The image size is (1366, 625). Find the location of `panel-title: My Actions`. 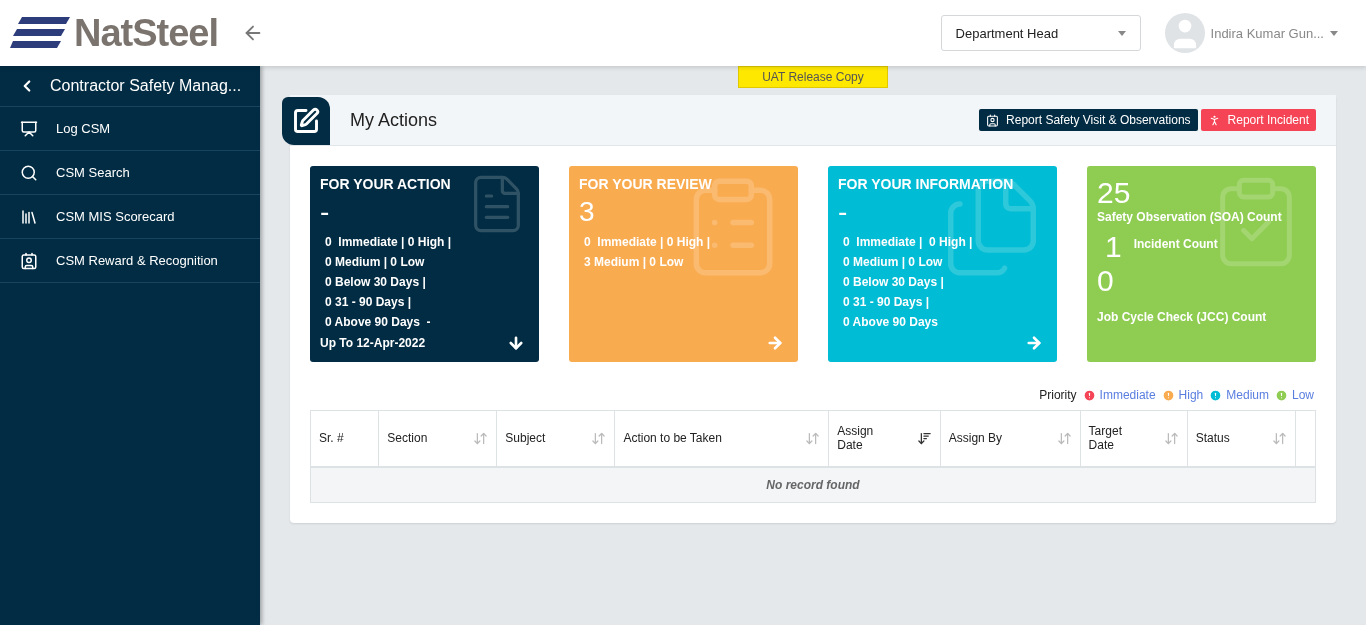

panel-title: My Actions is located at coordinates (394, 120).